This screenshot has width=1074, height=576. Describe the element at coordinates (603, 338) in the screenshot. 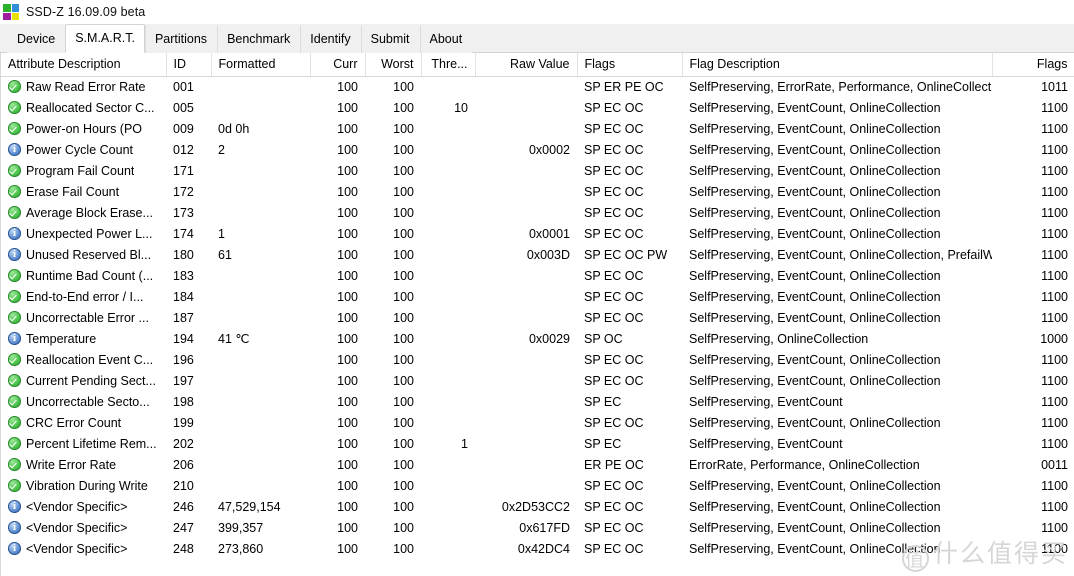

I see `cell-flags: SP OC` at that location.